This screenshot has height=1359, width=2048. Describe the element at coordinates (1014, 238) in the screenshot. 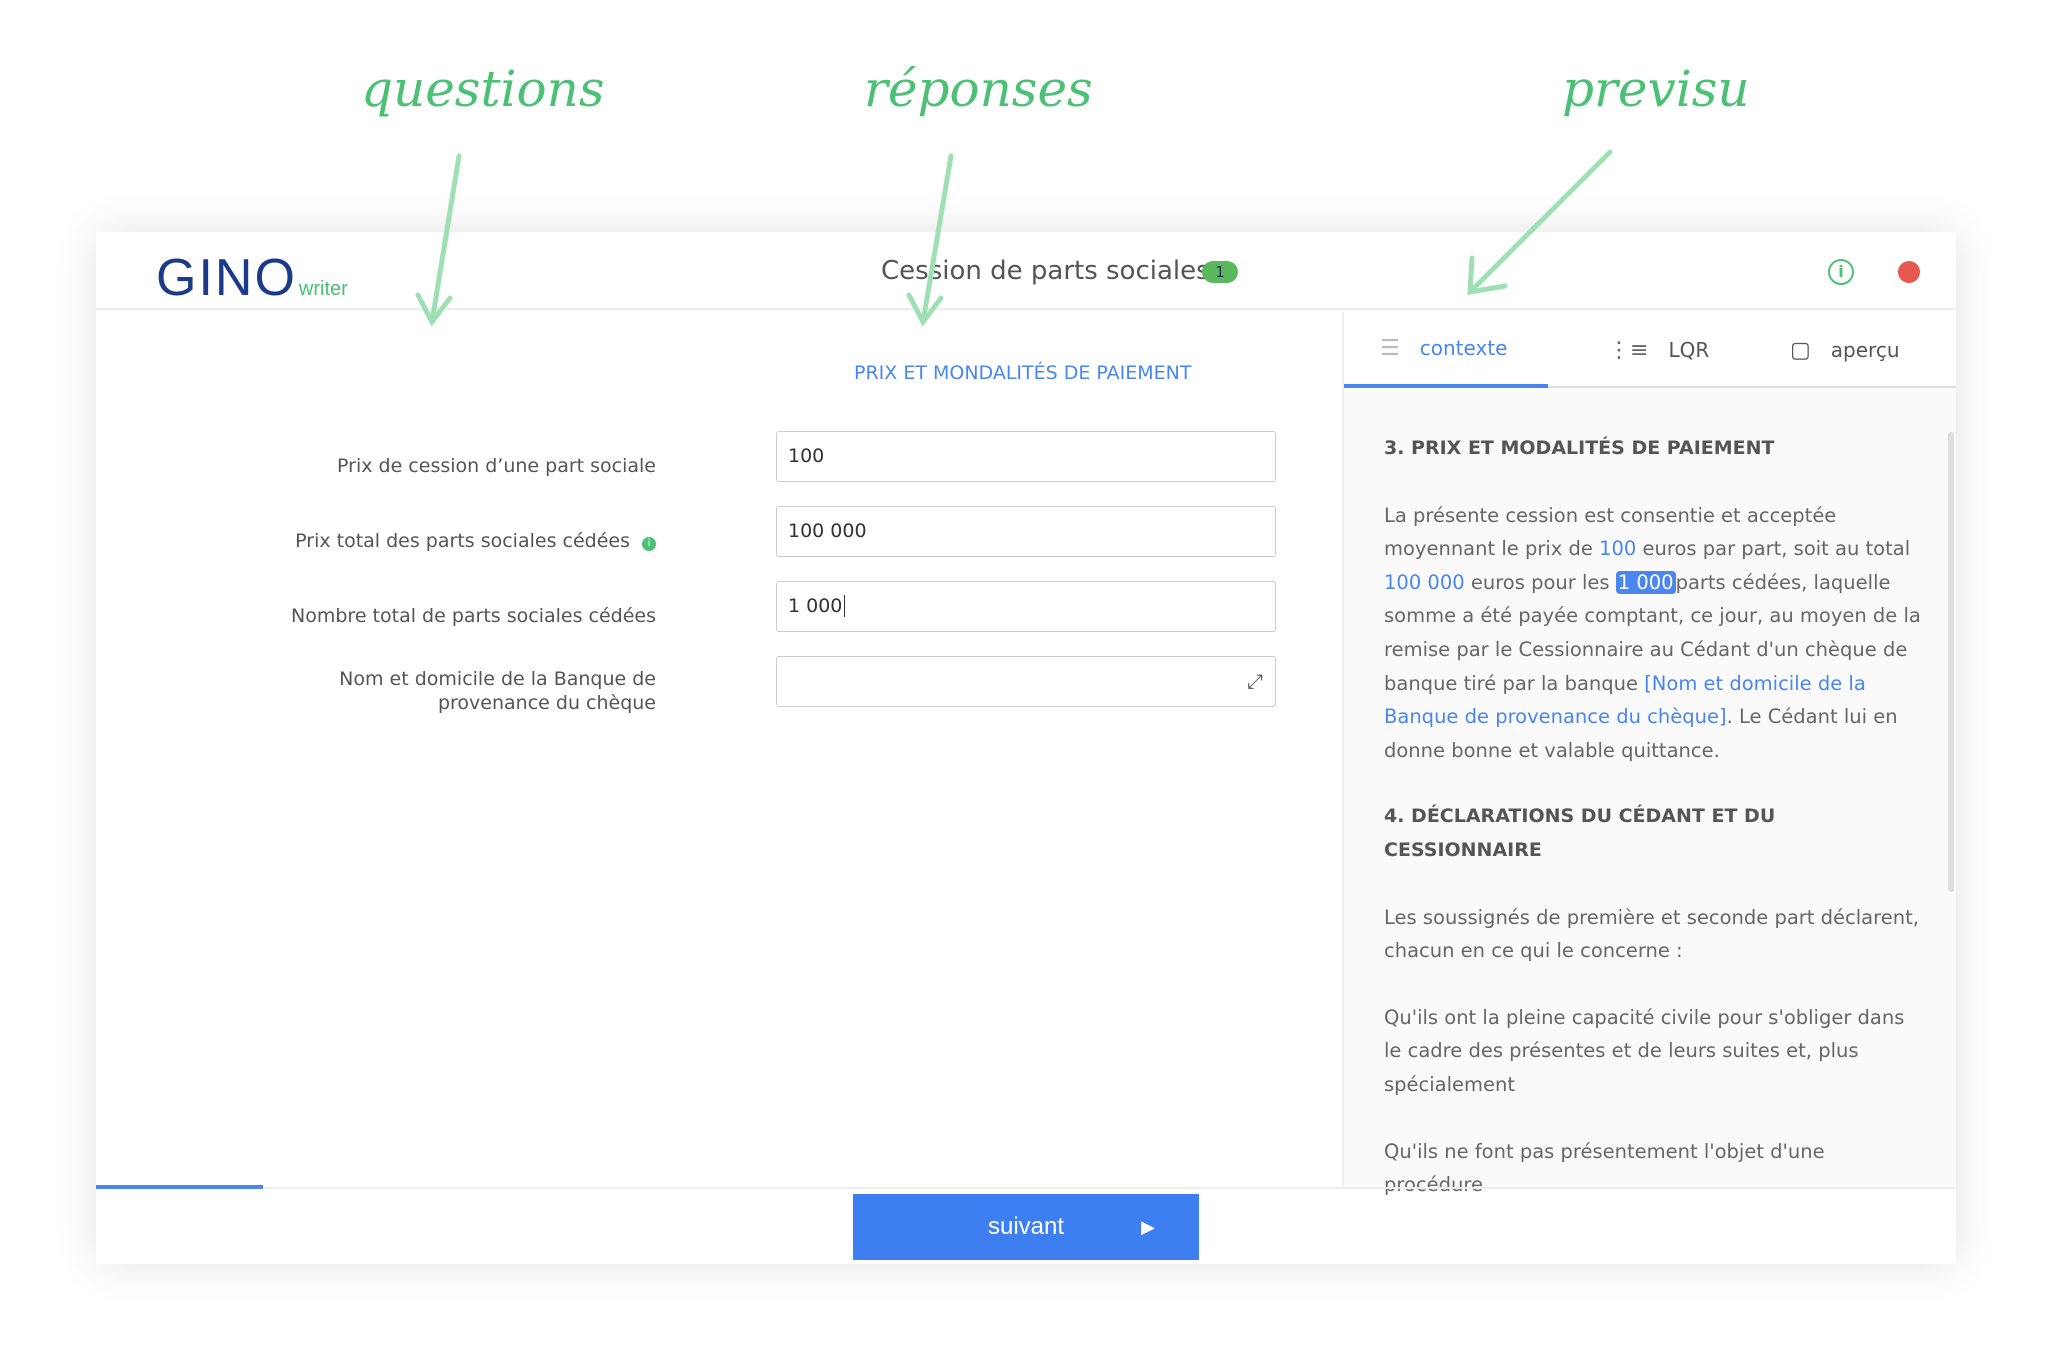

I see `annotation-arrows` at that location.